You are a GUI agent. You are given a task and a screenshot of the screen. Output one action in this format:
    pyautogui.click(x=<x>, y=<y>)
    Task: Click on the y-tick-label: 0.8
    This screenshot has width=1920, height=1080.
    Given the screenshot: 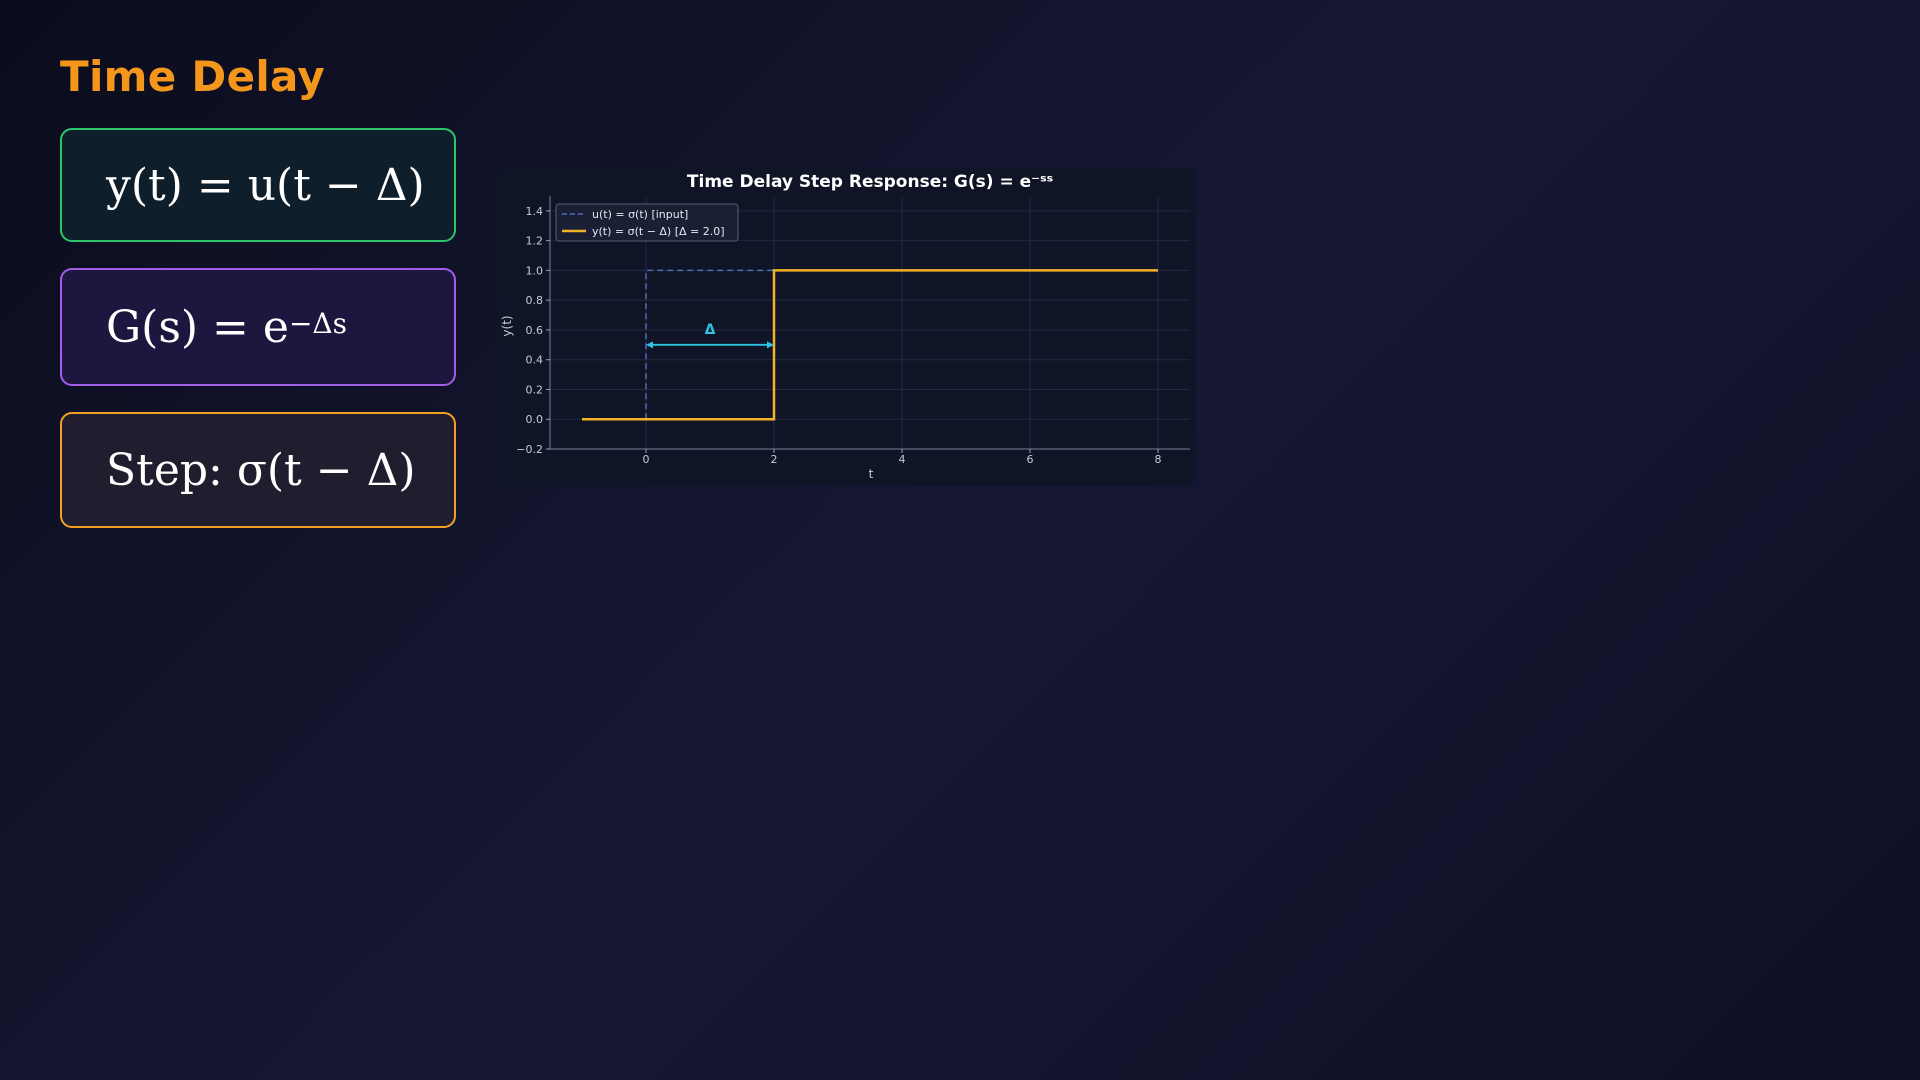 What is the action you would take?
    pyautogui.click(x=535, y=300)
    